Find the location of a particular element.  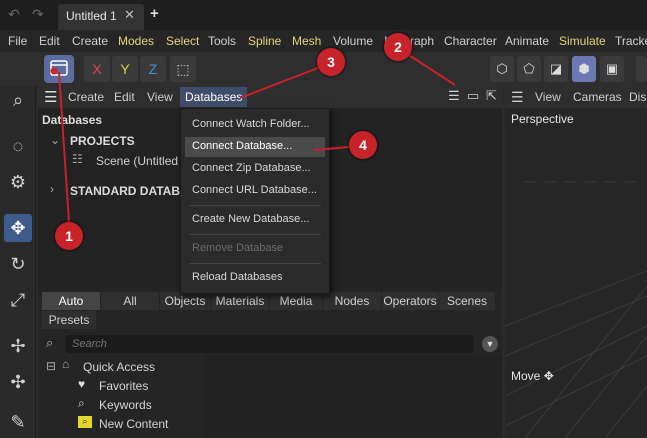

menu-tracker: Tracke is located at coordinates (631, 41).